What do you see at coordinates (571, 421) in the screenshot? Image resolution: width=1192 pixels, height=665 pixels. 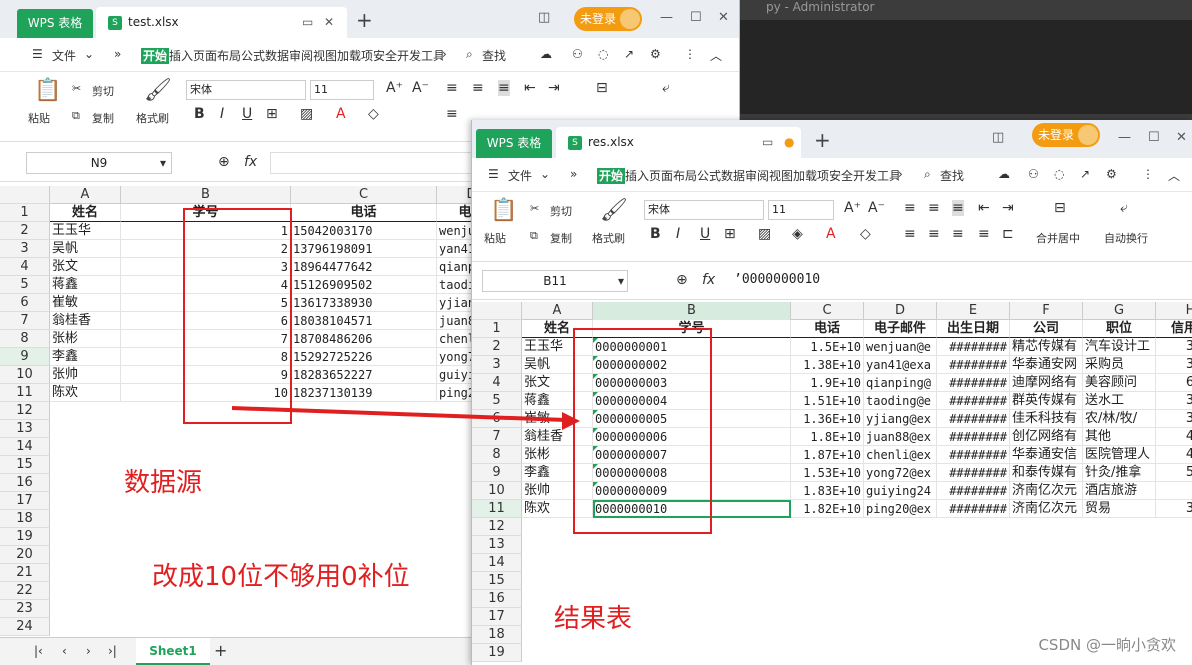 I see `red-arrow-head` at bounding box center [571, 421].